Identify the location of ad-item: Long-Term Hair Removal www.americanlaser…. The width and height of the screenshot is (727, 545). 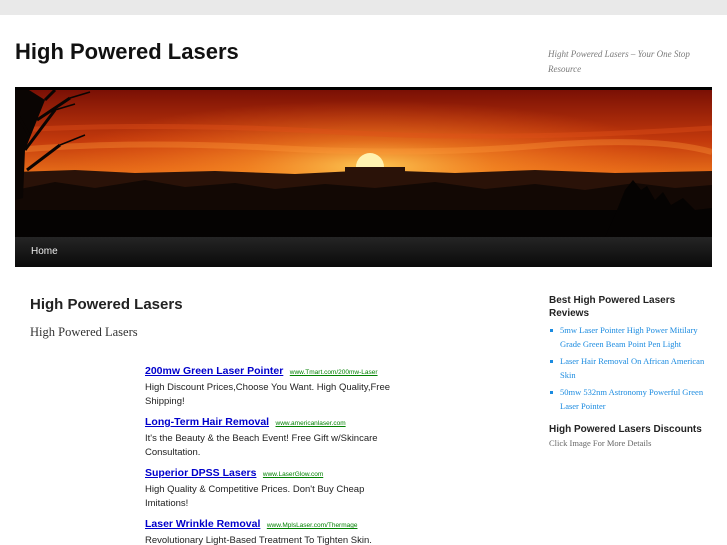
(272, 436).